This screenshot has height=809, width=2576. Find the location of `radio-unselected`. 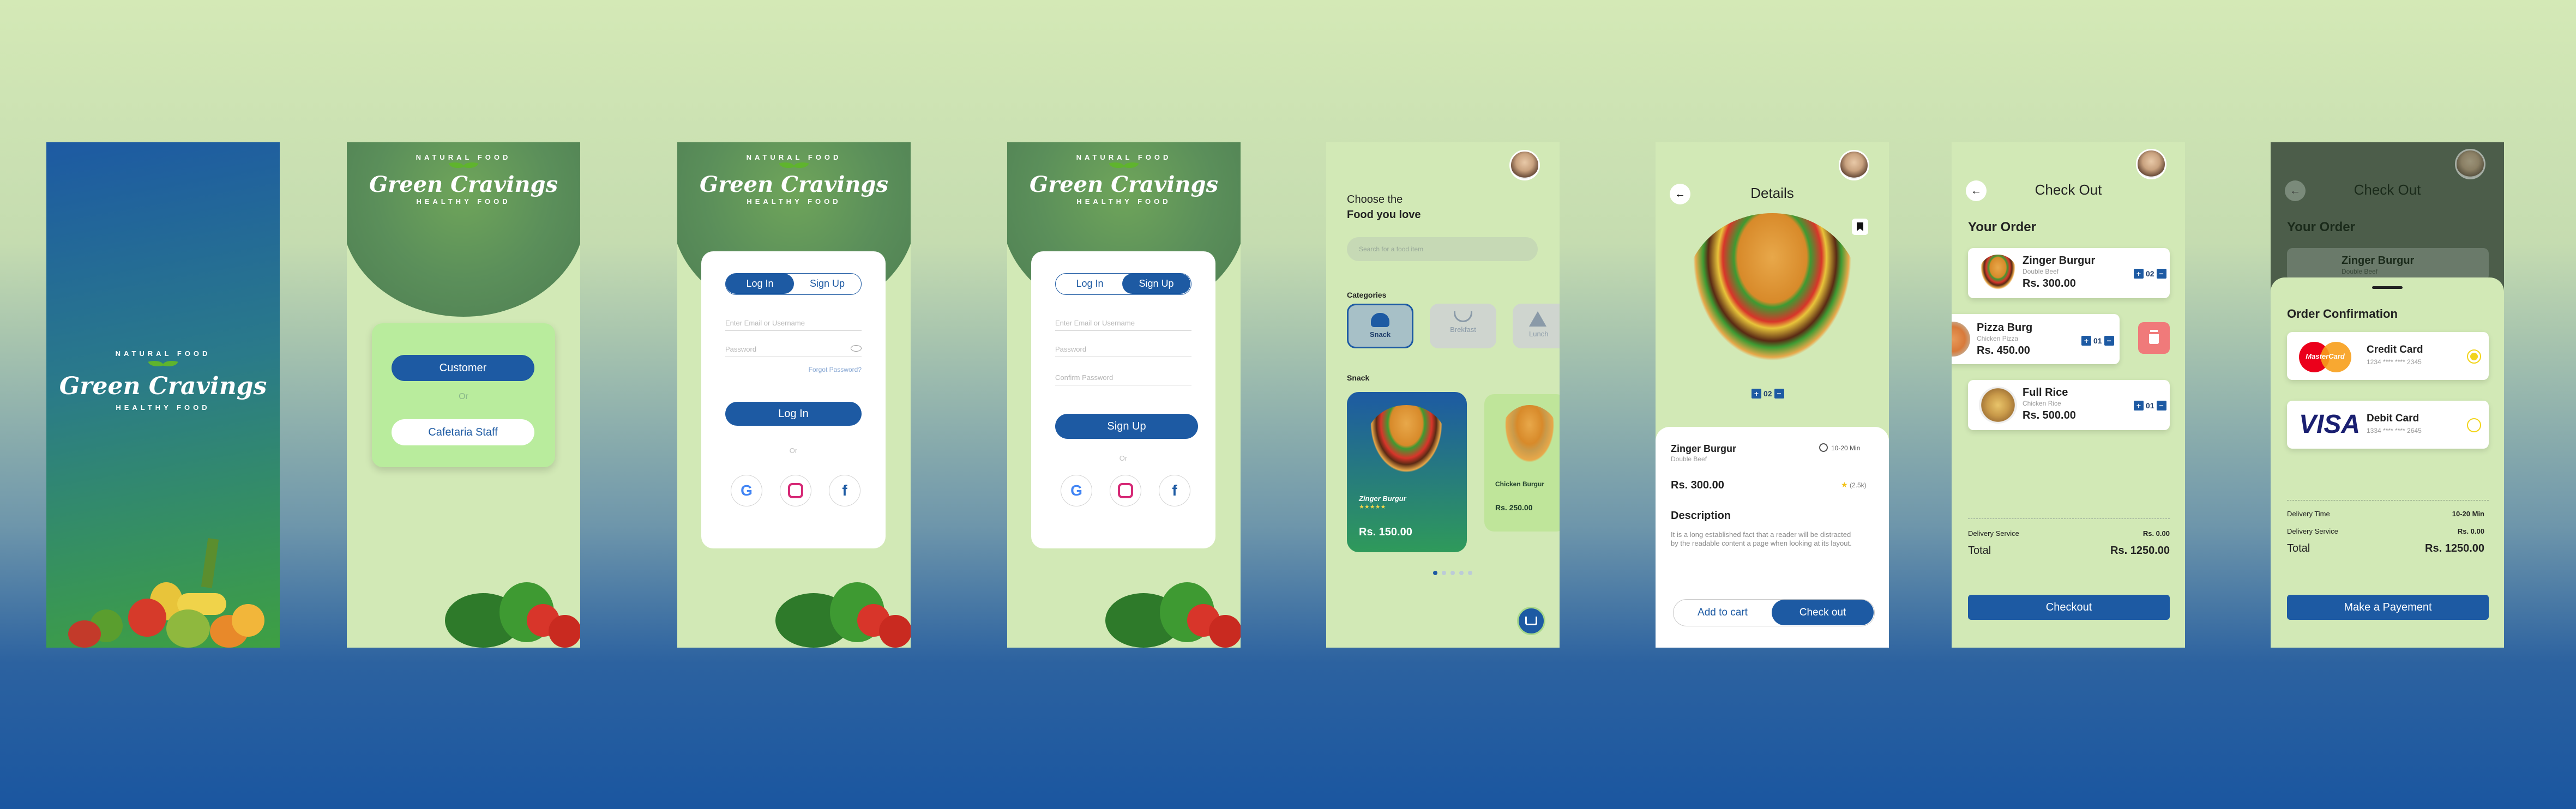

radio-unselected is located at coordinates (2474, 425).